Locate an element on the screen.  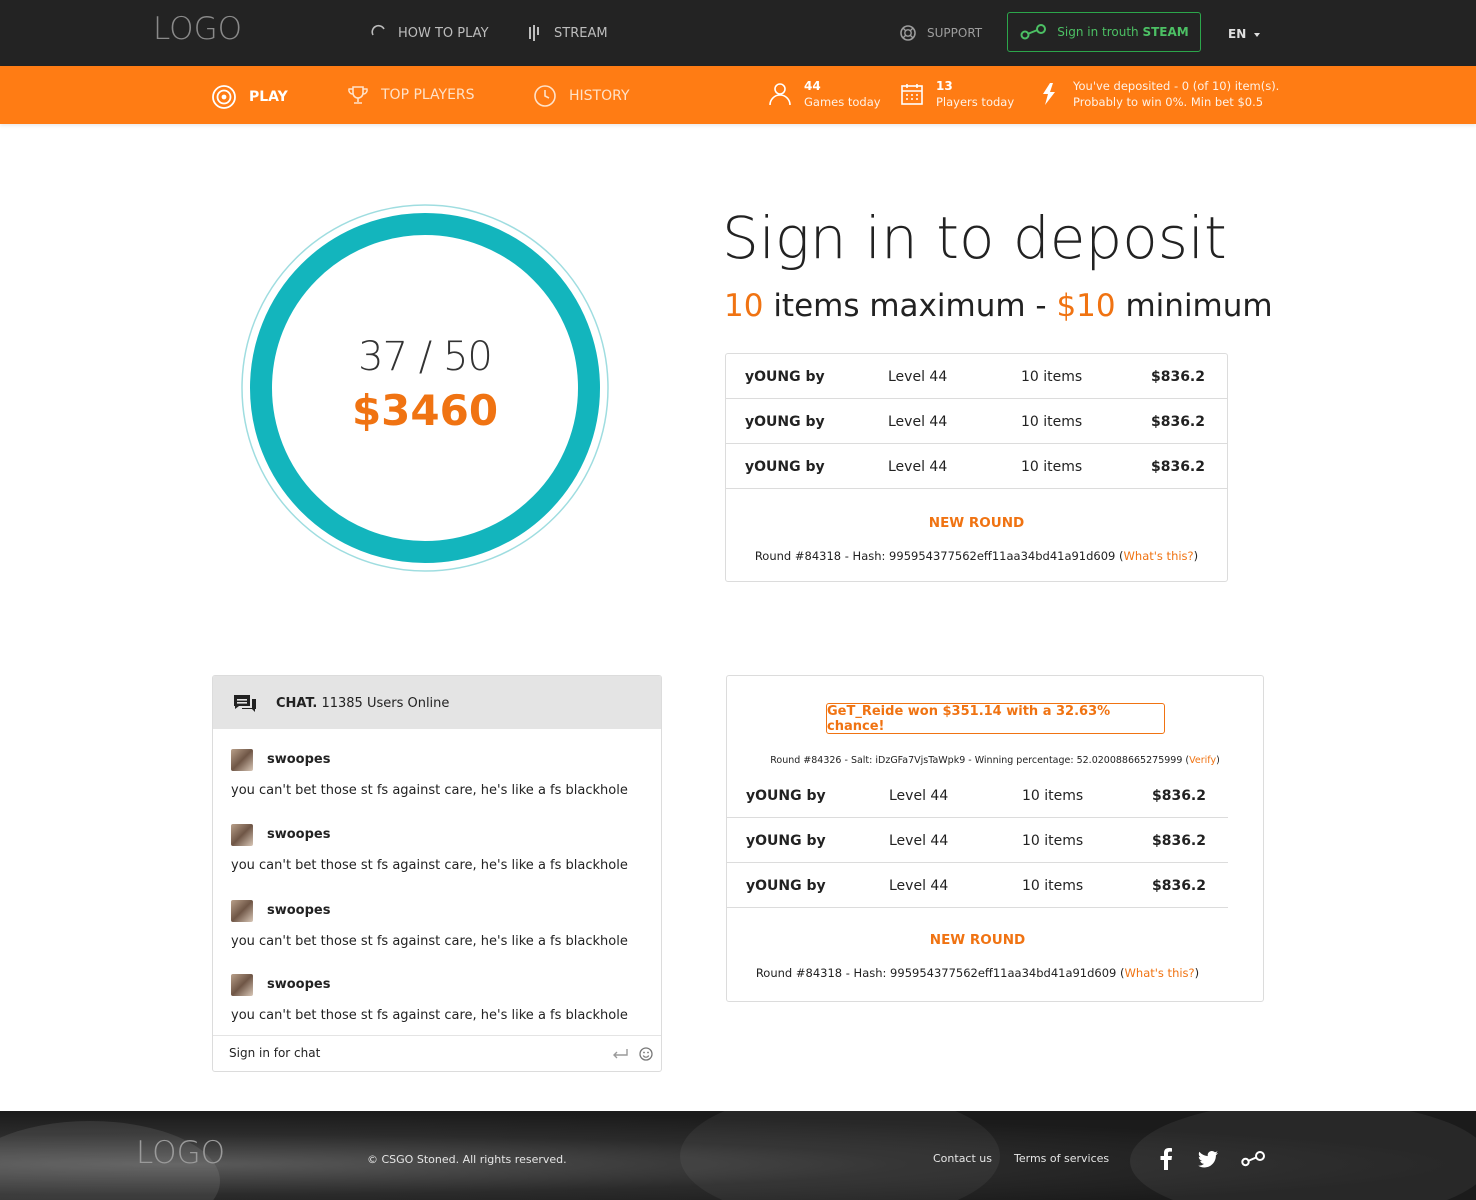
round-hash-close: ) is located at coordinates (1197, 973).